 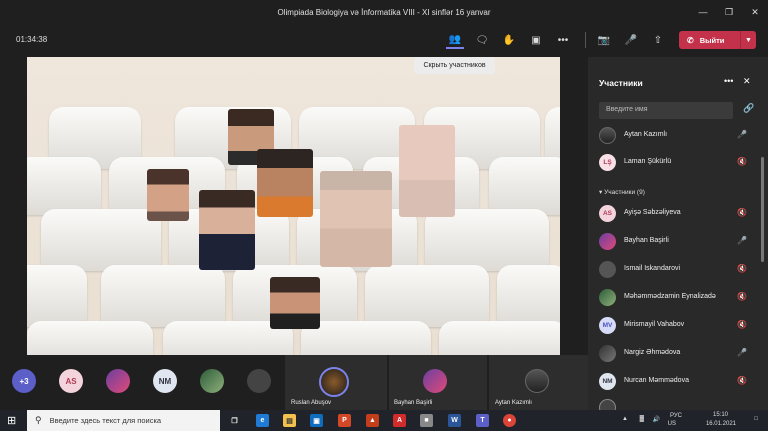 What do you see at coordinates (71, 381) in the screenshot?
I see `avatar: AS` at bounding box center [71, 381].